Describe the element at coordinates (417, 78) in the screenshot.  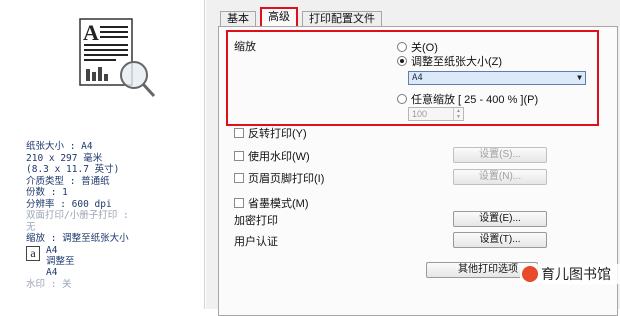
I see `fit-paper-size-value: A4` at that location.